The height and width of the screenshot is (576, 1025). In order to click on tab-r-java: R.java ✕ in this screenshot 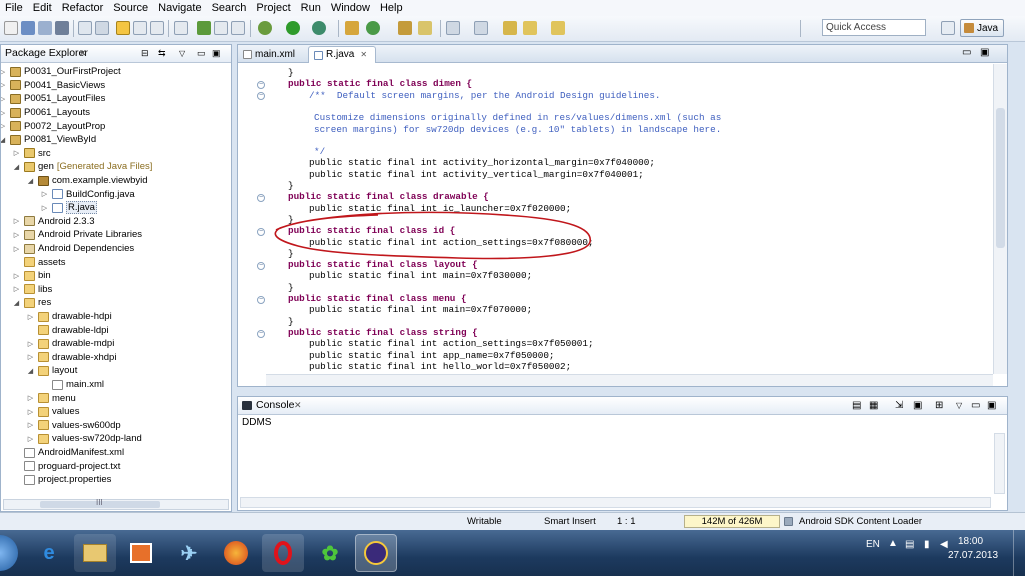, I will do `click(342, 54)`.